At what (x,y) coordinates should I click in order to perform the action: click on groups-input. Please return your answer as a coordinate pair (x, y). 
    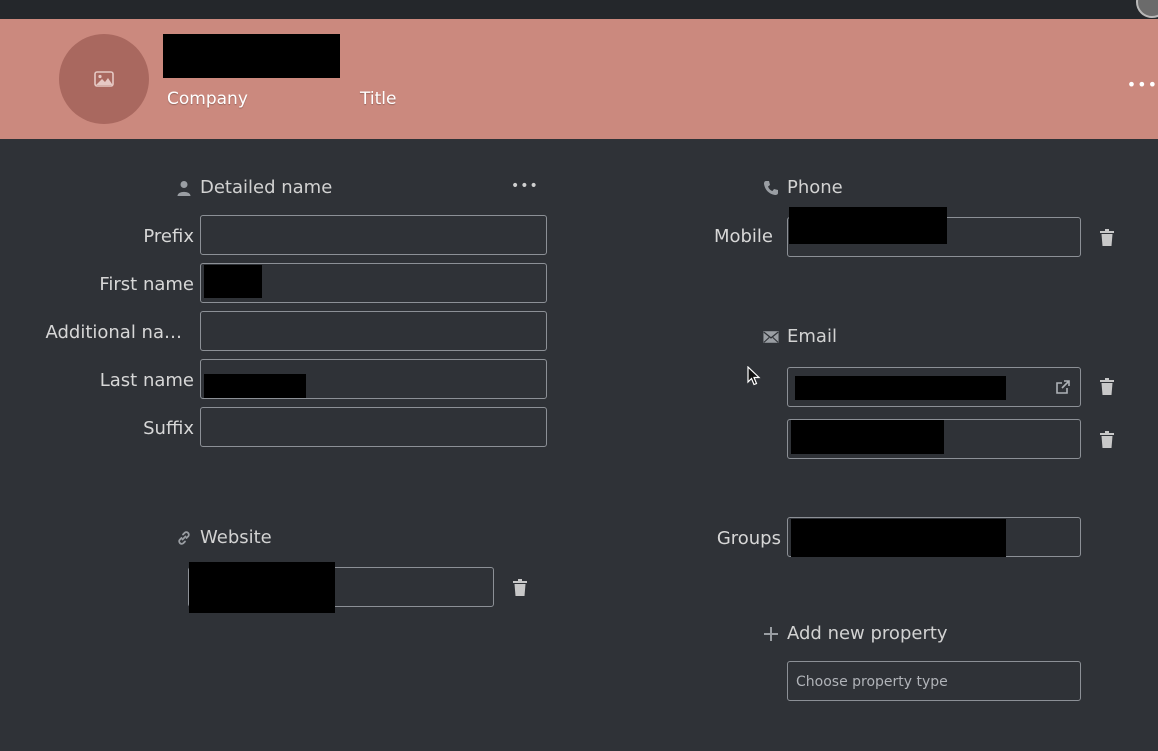
    Looking at the image, I should click on (934, 537).